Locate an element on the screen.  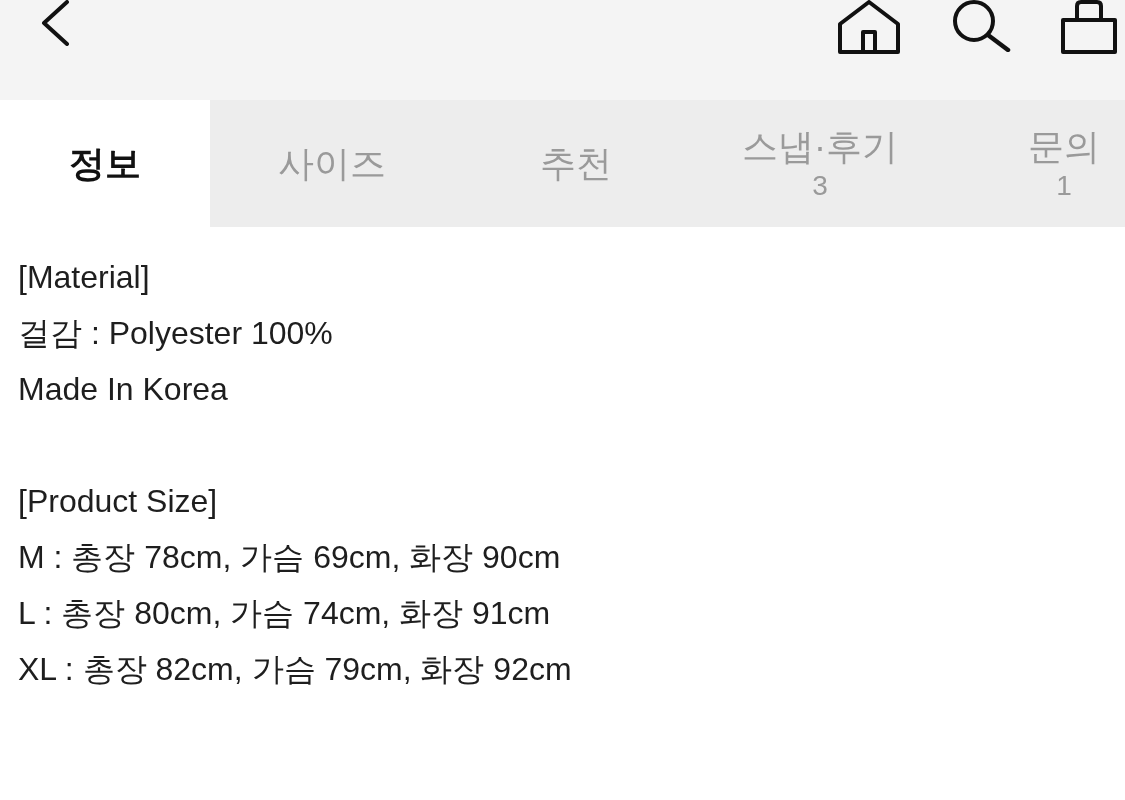
description-text: M : 총장 78cm, 가슴 69cm, 화장 90cm is located at coordinates (289, 557).